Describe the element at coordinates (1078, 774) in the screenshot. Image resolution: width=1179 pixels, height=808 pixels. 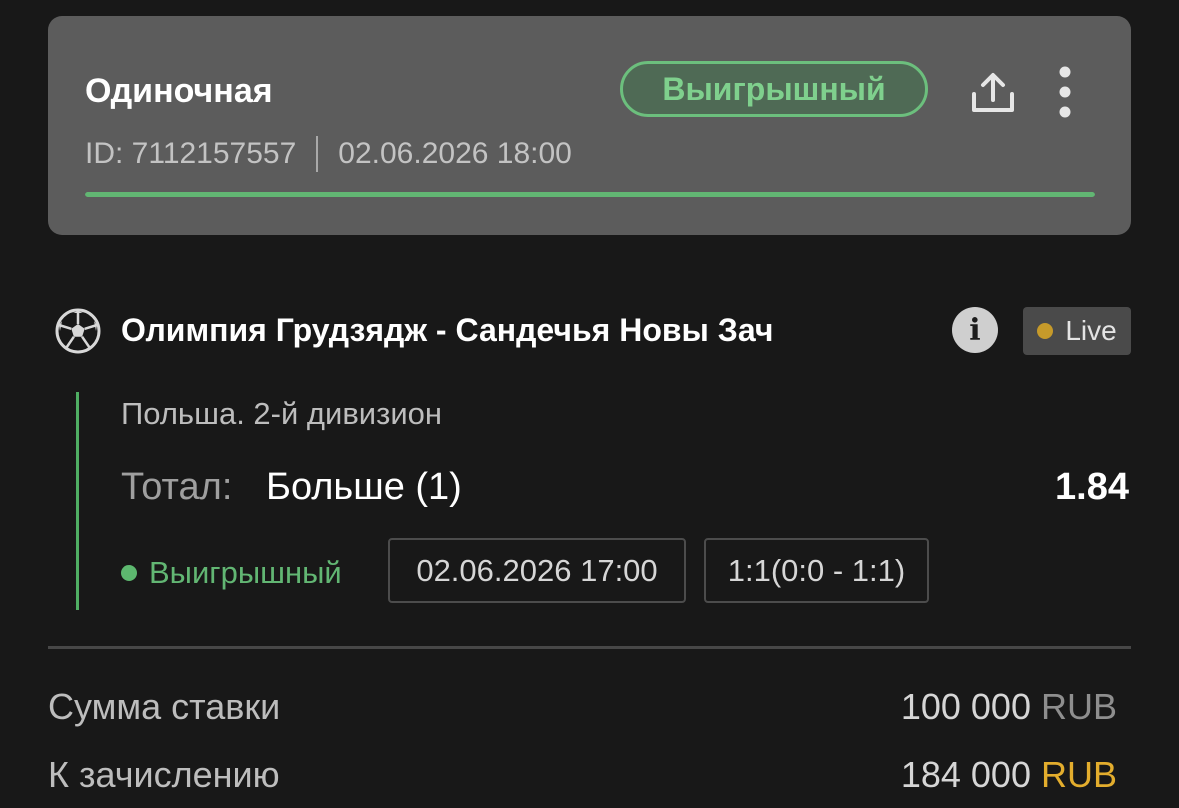
I see `payout-currency: RUB` at that location.